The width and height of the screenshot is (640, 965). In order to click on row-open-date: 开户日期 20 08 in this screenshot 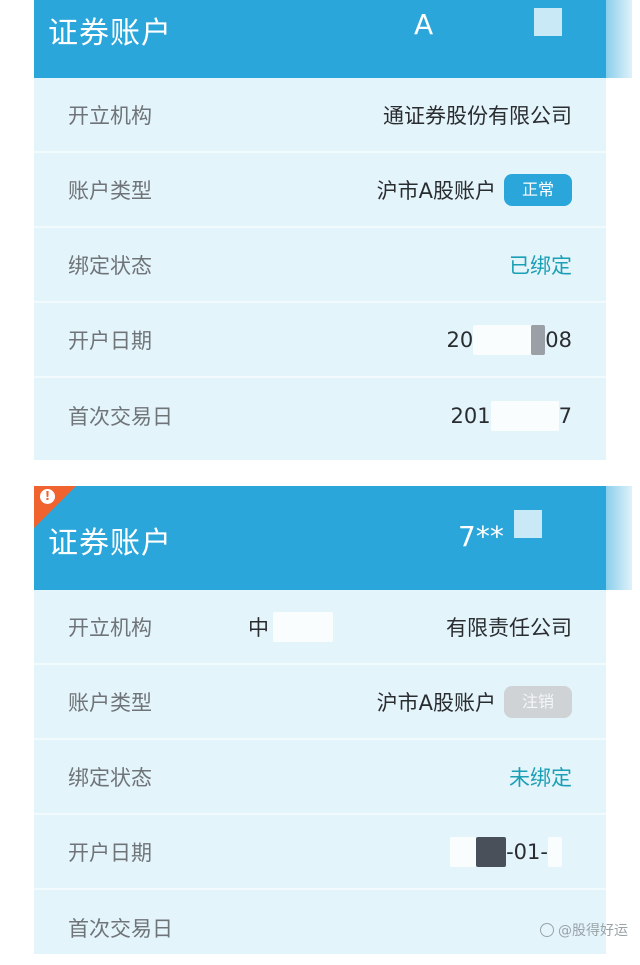, I will do `click(320, 340)`.